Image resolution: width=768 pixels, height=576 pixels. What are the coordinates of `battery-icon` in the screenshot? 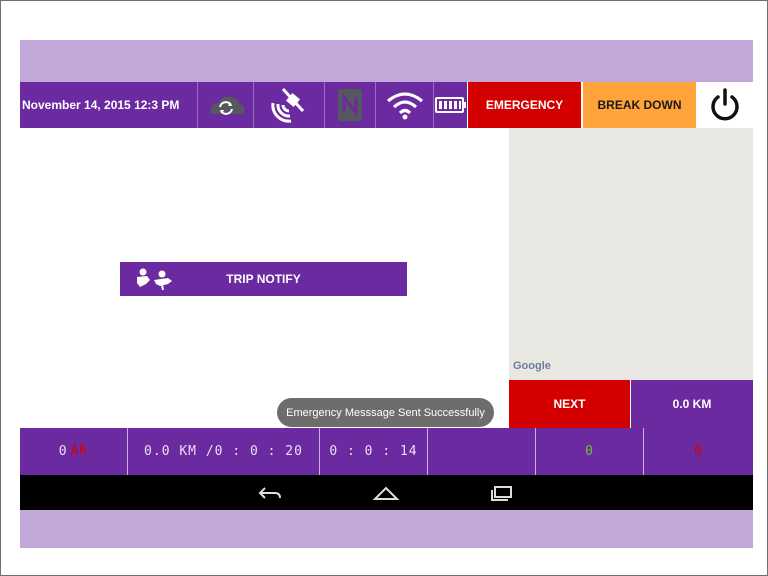 It's located at (450, 105).